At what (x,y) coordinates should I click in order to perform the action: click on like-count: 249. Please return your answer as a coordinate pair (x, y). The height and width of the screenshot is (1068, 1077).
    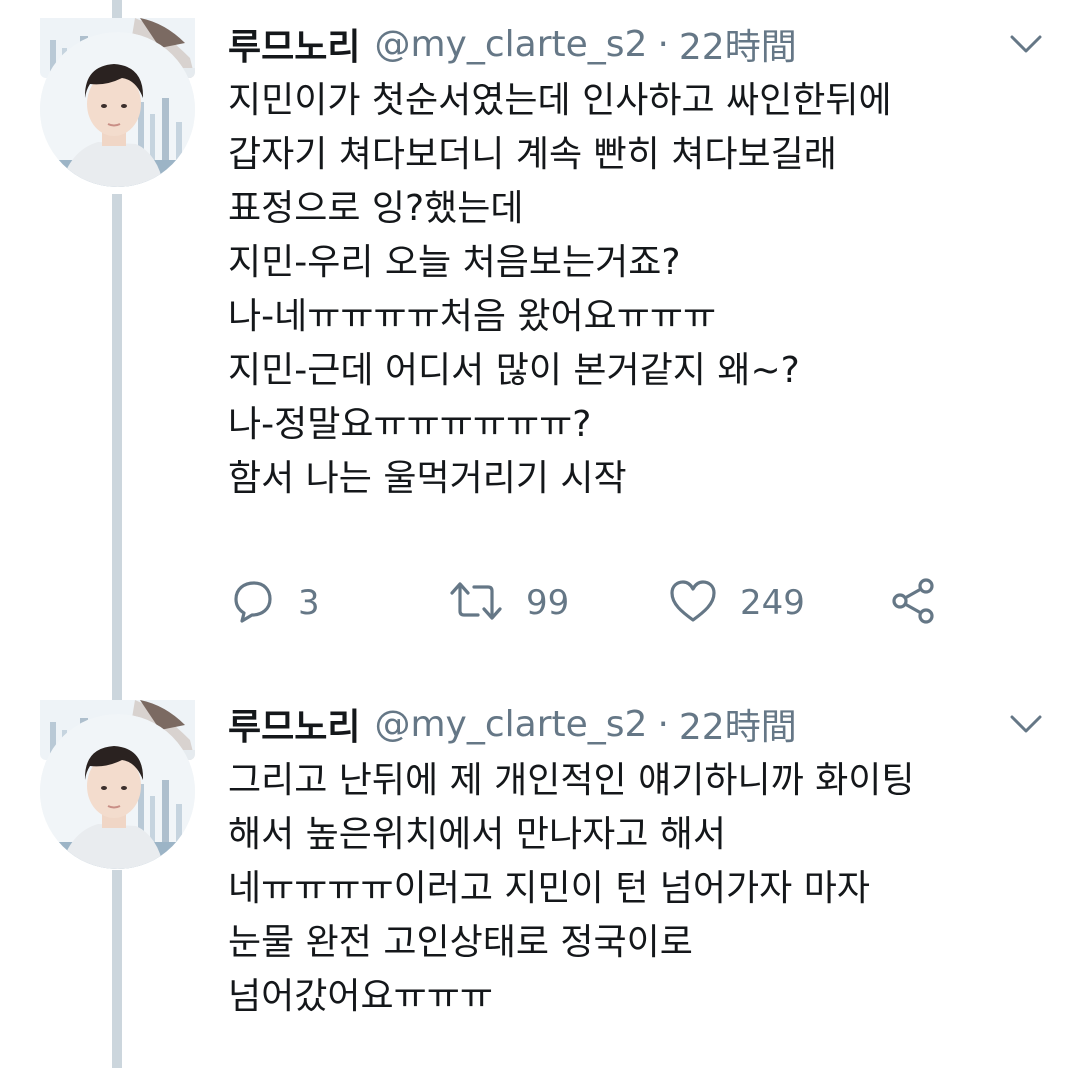
    Looking at the image, I should click on (772, 603).